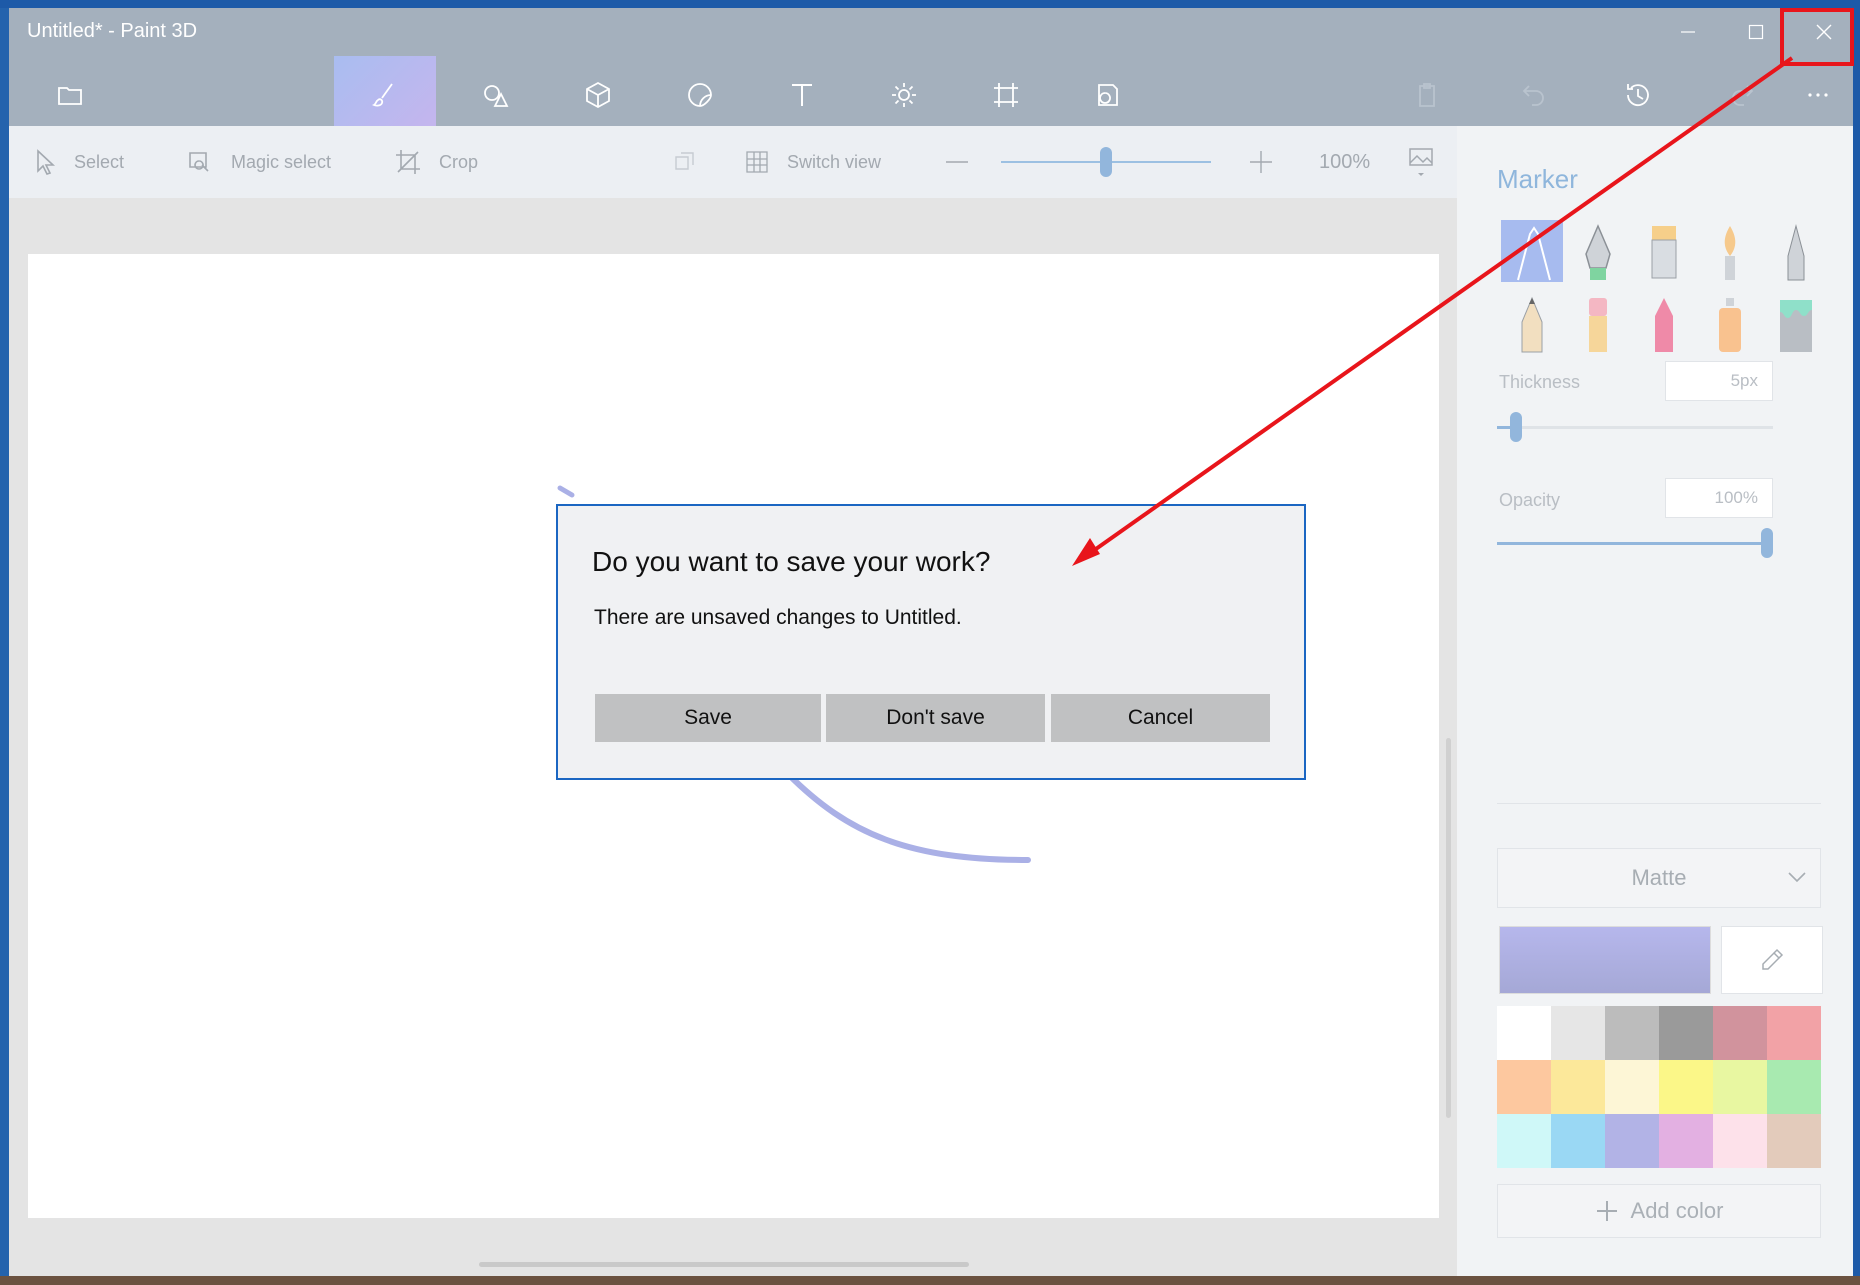 The width and height of the screenshot is (1860, 1285). I want to click on more-icon, so click(1818, 95).